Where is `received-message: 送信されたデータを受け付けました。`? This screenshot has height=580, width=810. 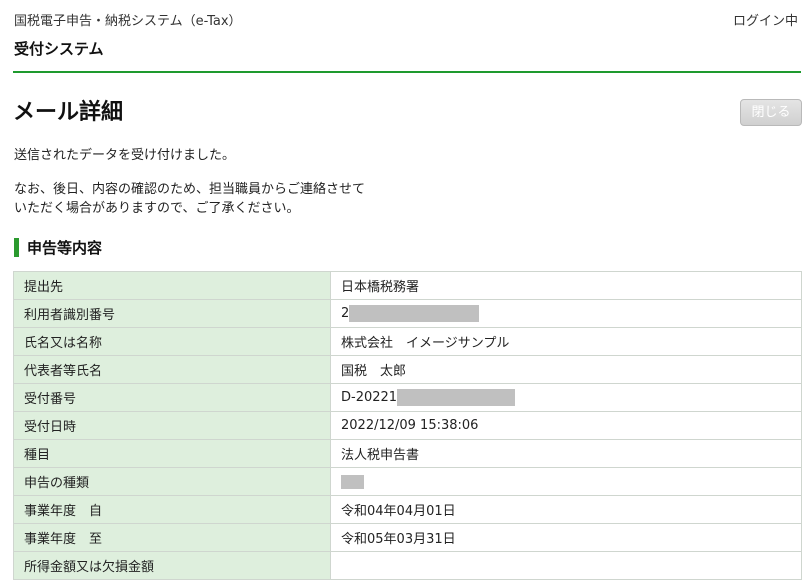 received-message: 送信されたデータを受け付けました。 is located at coordinates (125, 155).